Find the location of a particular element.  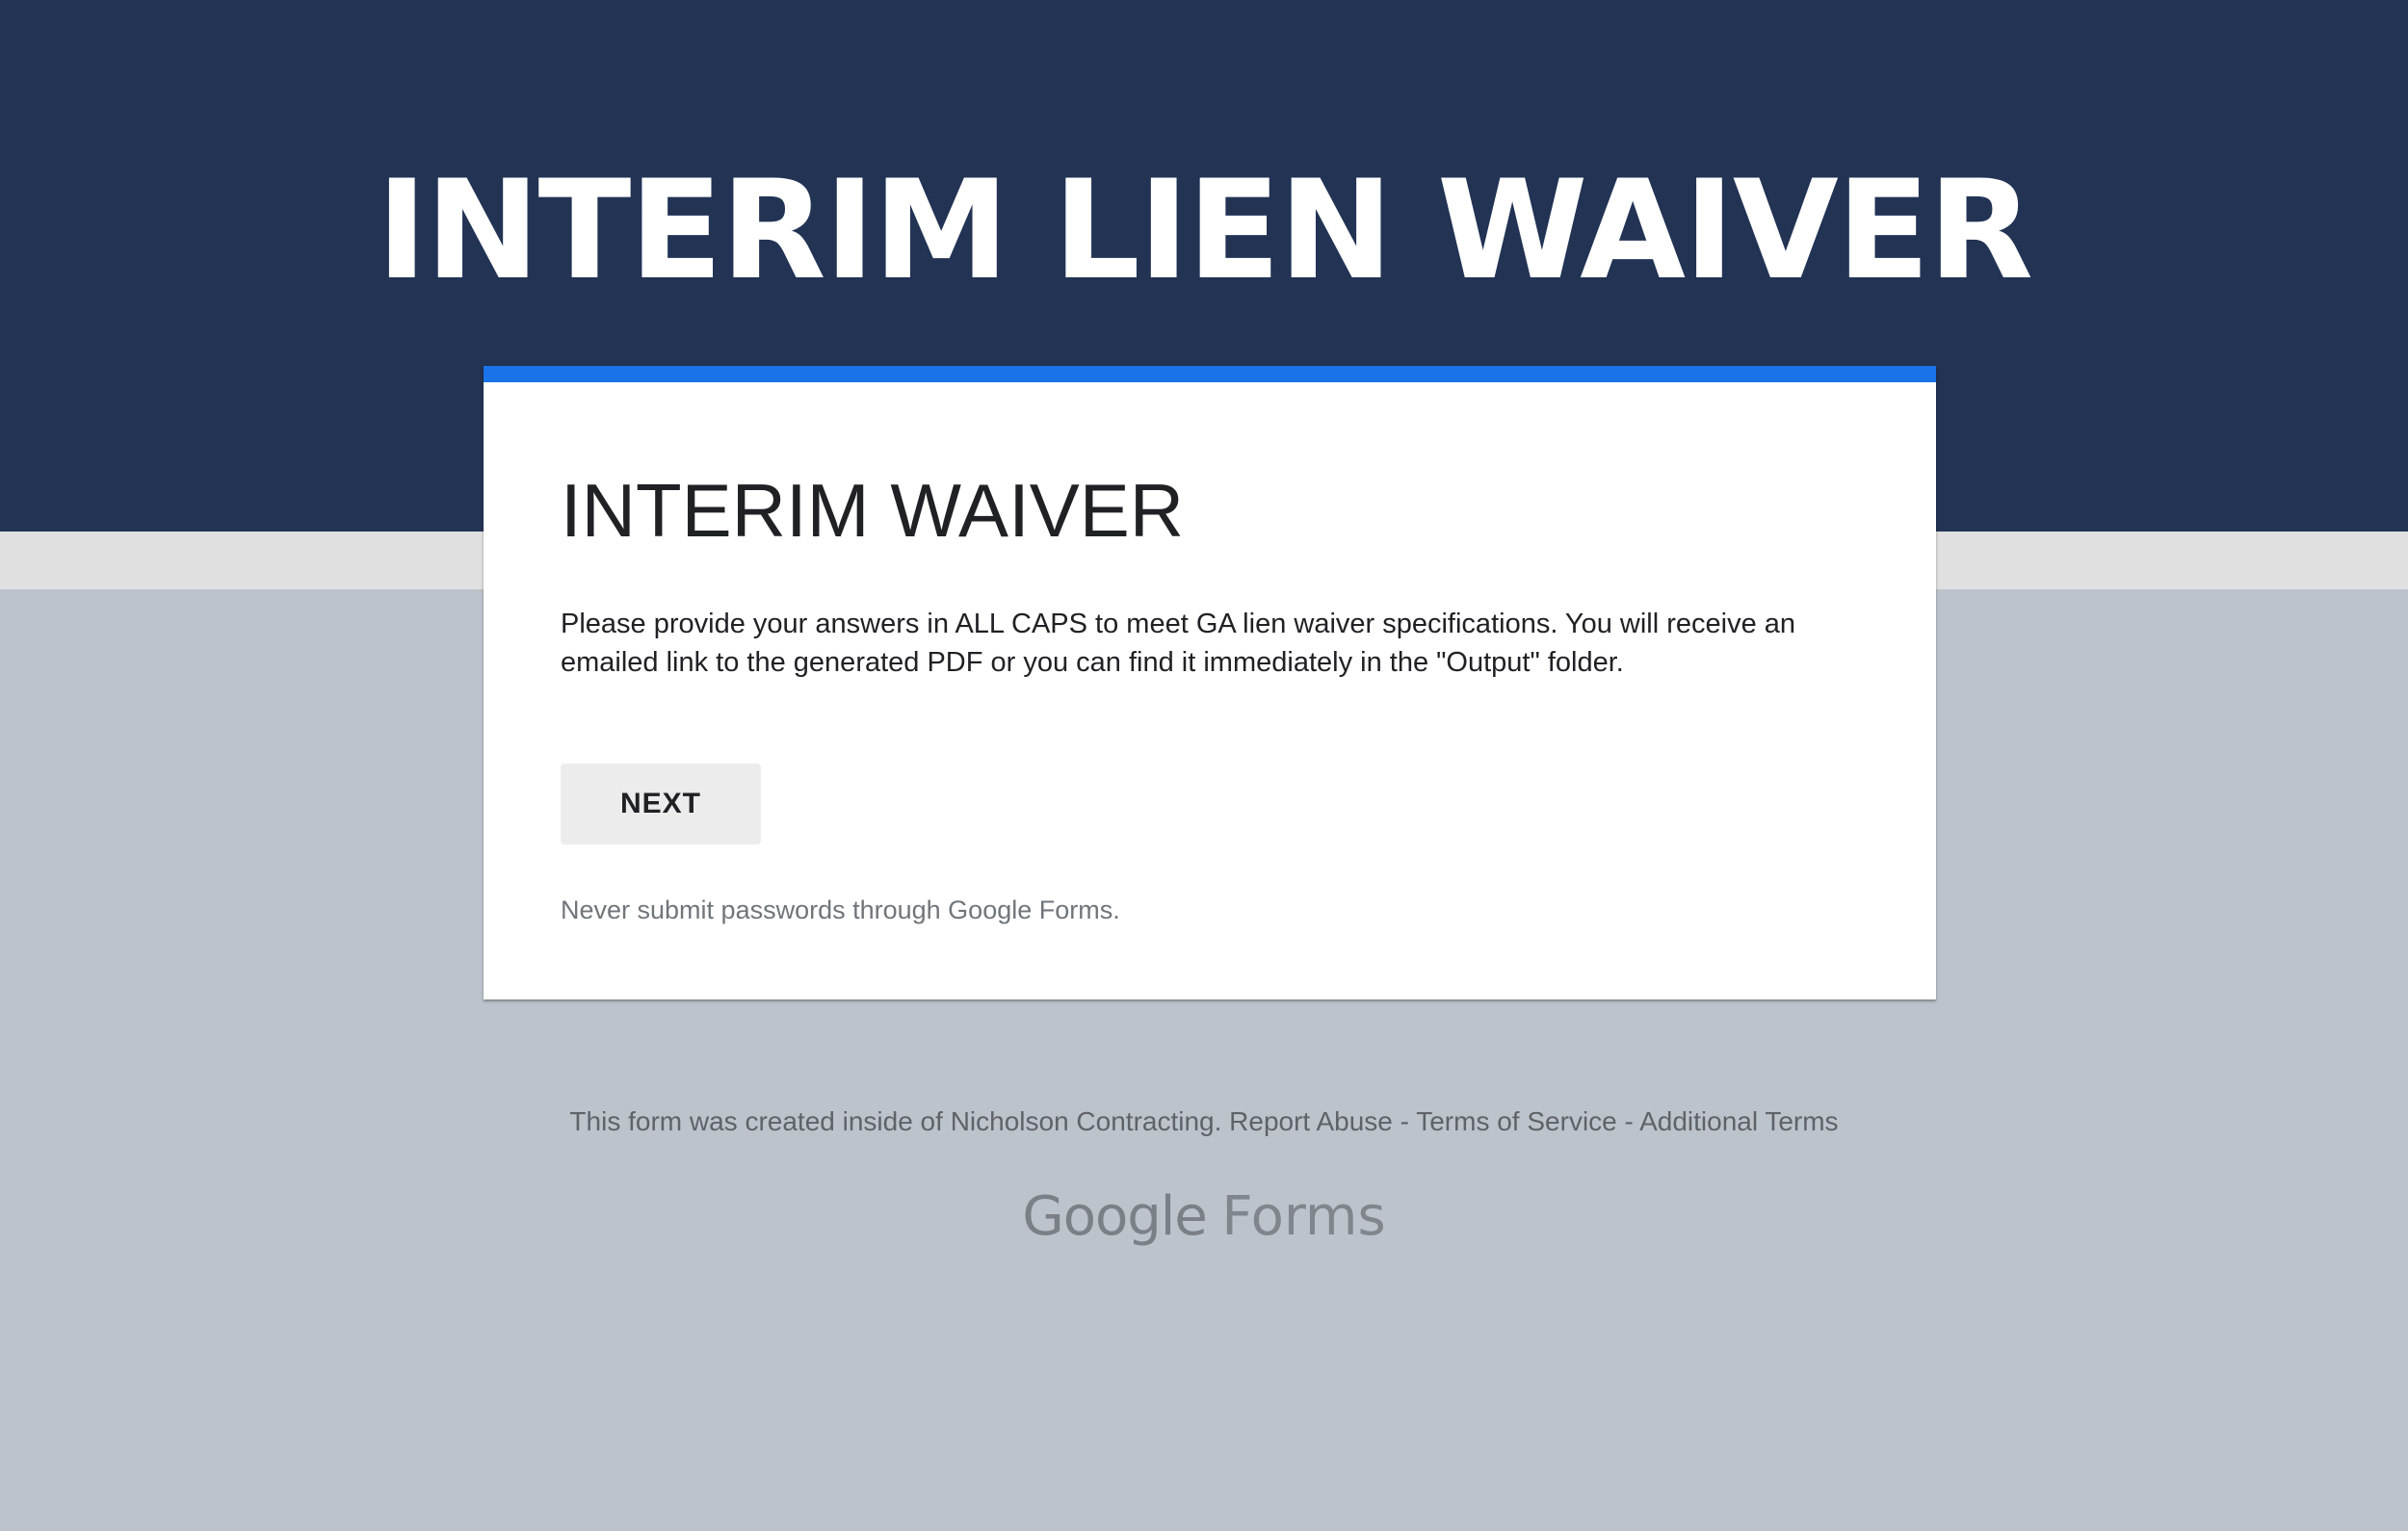

terms-of-service-link: Terms of Service is located at coordinates (1516, 1121).